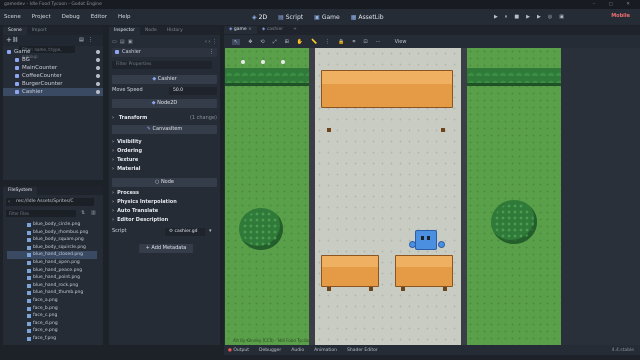 This screenshot has width=640, height=360. Describe the element at coordinates (39, 31) in the screenshot. I see `tab-import: Import` at that location.